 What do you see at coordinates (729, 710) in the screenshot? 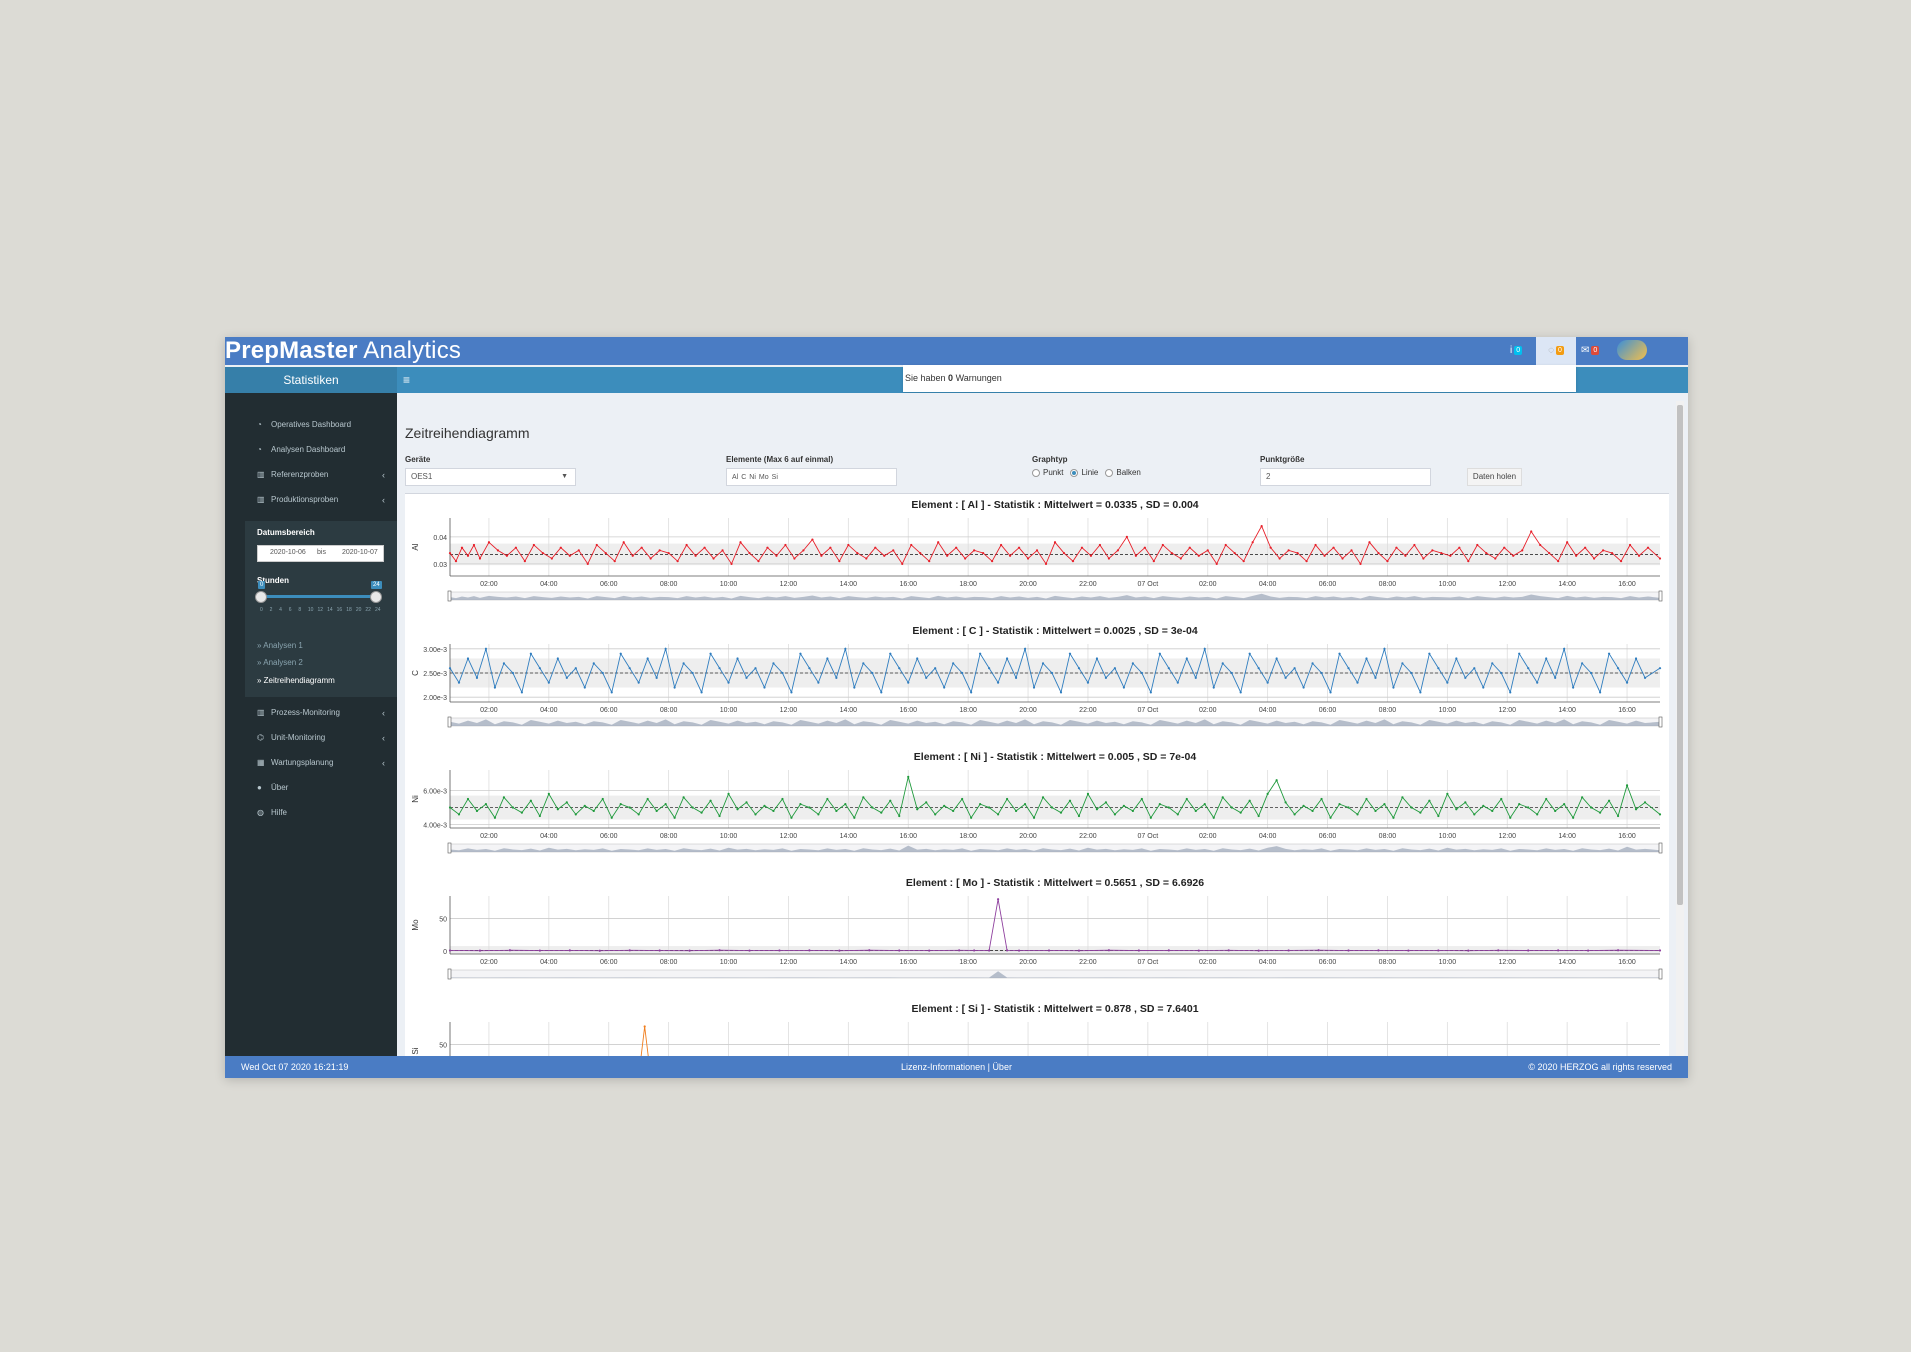
I see `x-tick-label: 10:00` at bounding box center [729, 710].